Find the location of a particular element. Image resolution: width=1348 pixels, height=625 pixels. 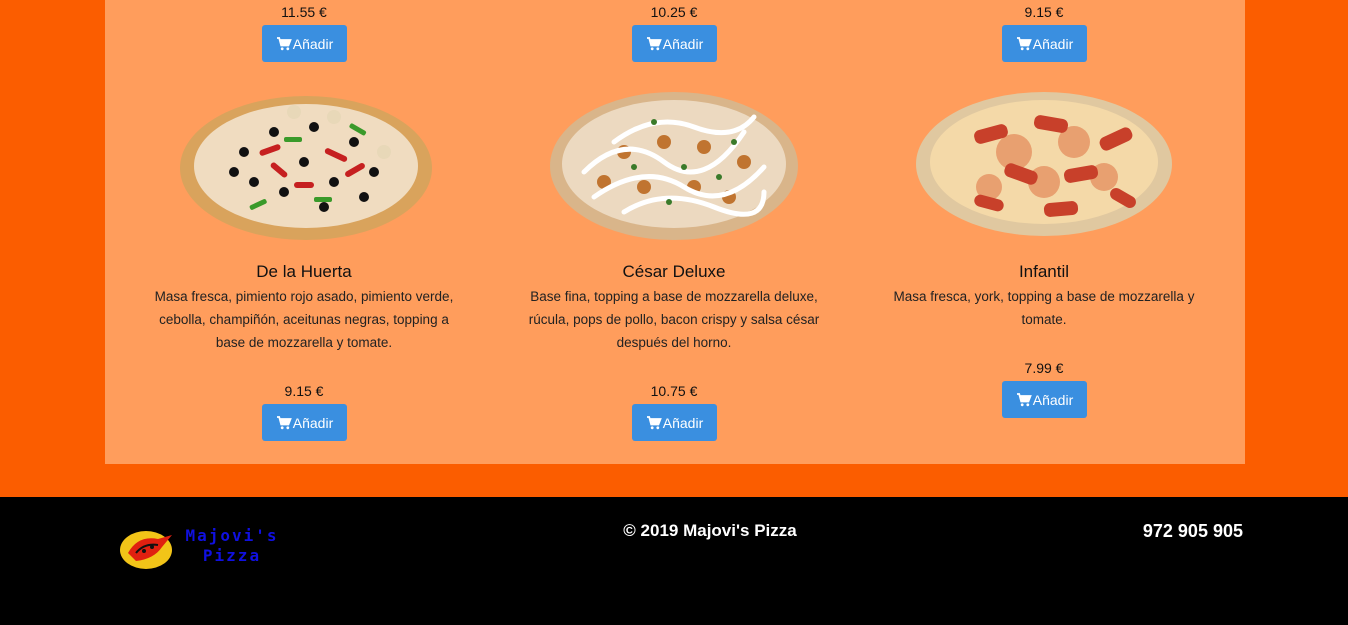

pizza-price: 9.15 € is located at coordinates (304, 391).